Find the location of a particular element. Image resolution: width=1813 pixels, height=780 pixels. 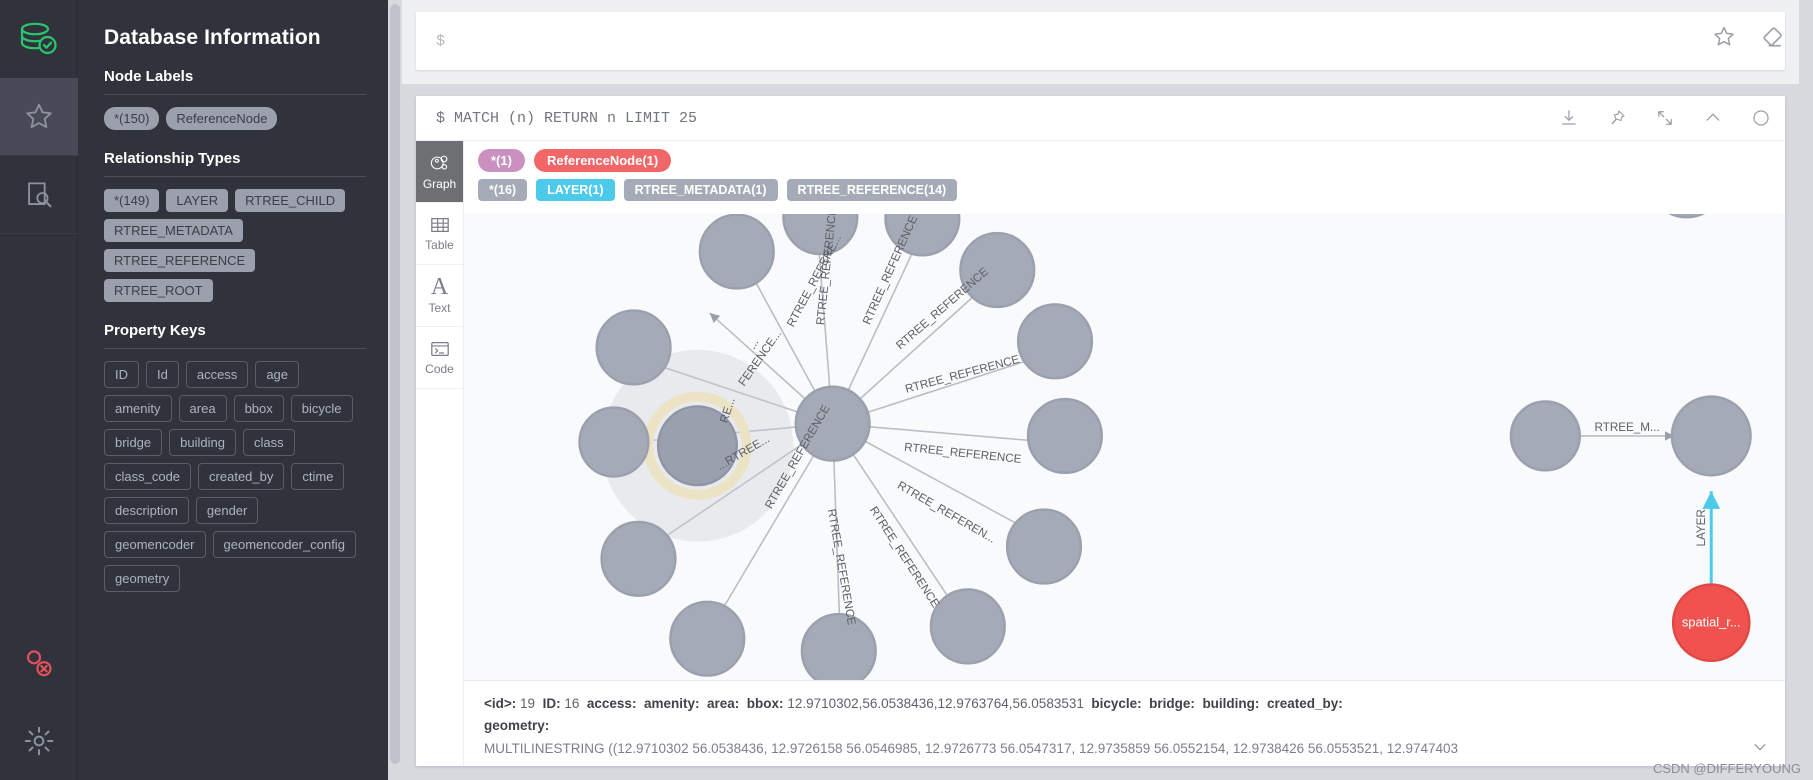

field-key: bbox: is located at coordinates (765, 704).